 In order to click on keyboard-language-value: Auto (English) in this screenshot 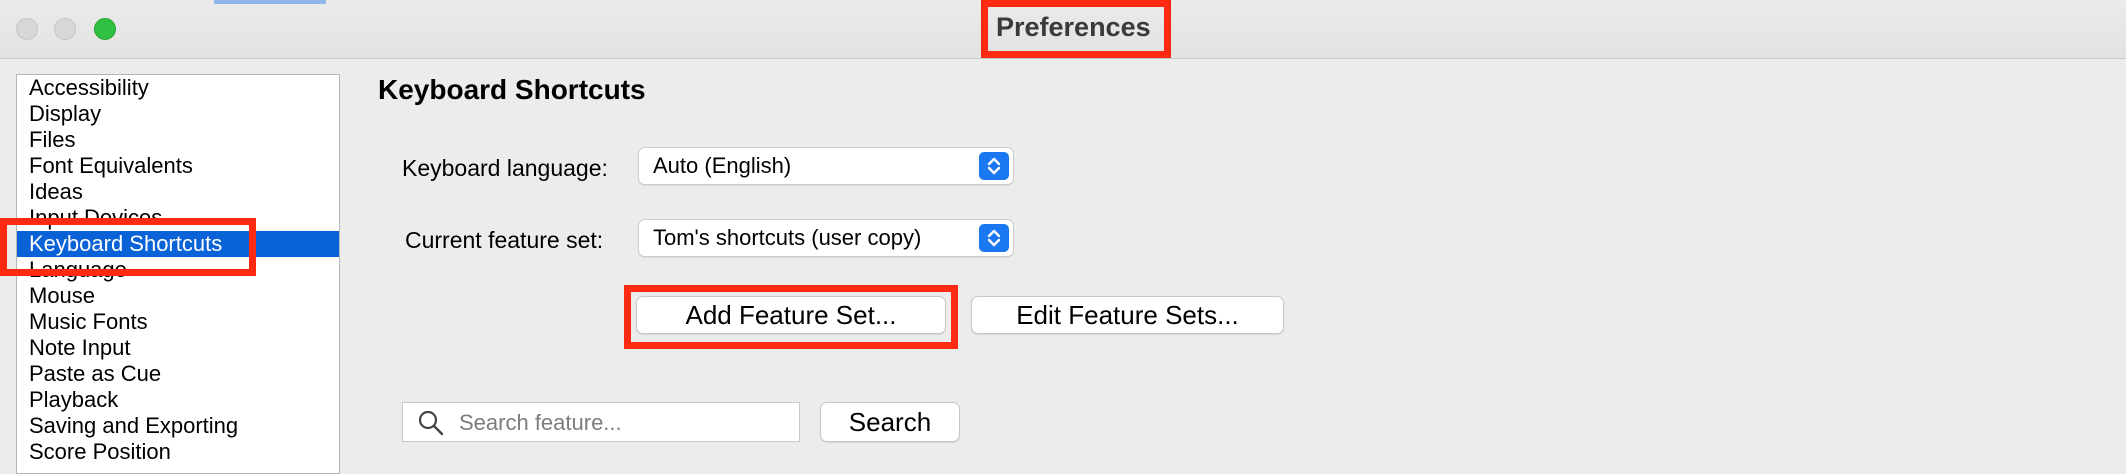, I will do `click(722, 165)`.